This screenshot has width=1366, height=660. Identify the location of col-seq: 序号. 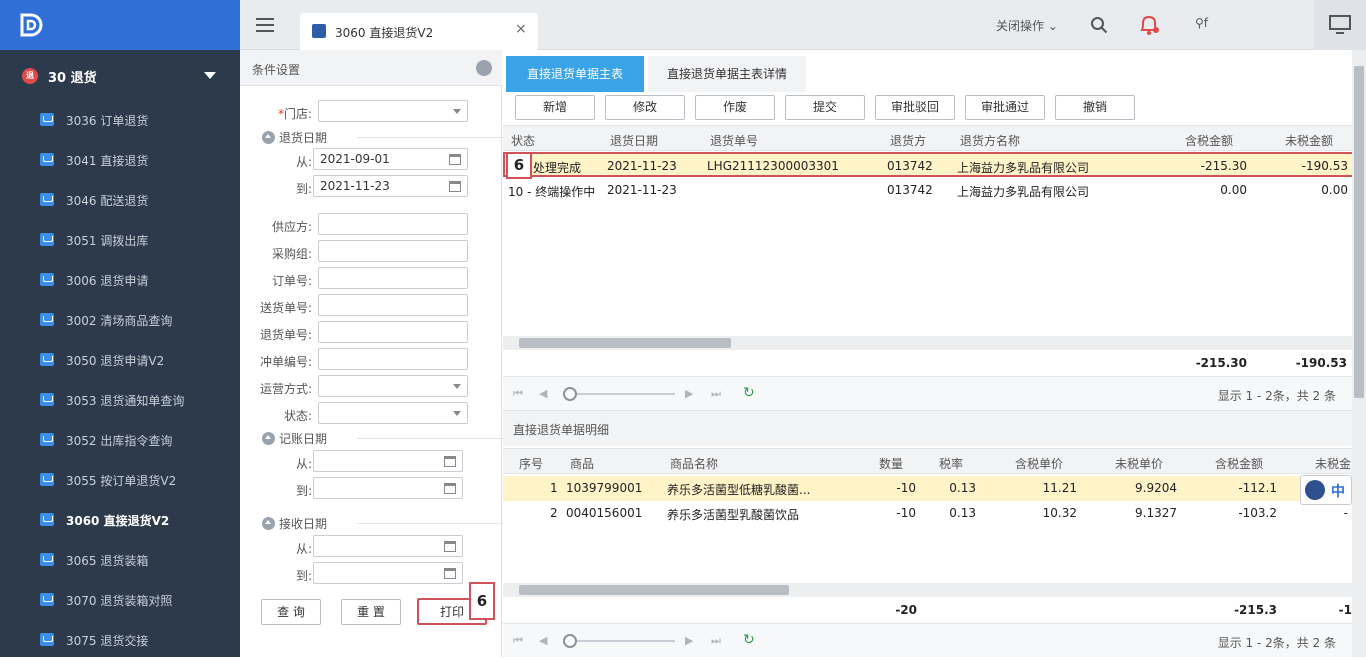
(531, 463).